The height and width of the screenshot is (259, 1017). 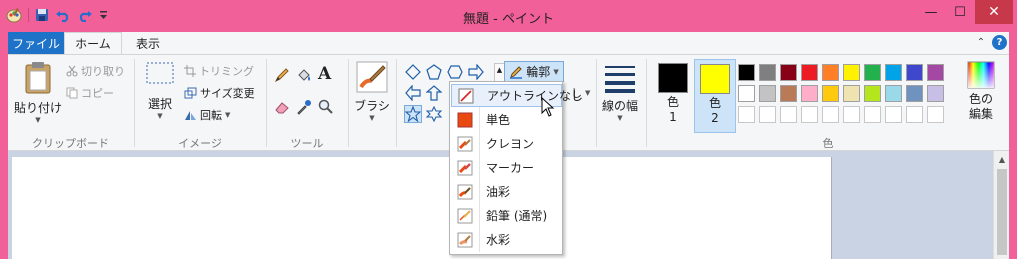 What do you see at coordinates (282, 76) in the screenshot?
I see `pencil-tool` at bounding box center [282, 76].